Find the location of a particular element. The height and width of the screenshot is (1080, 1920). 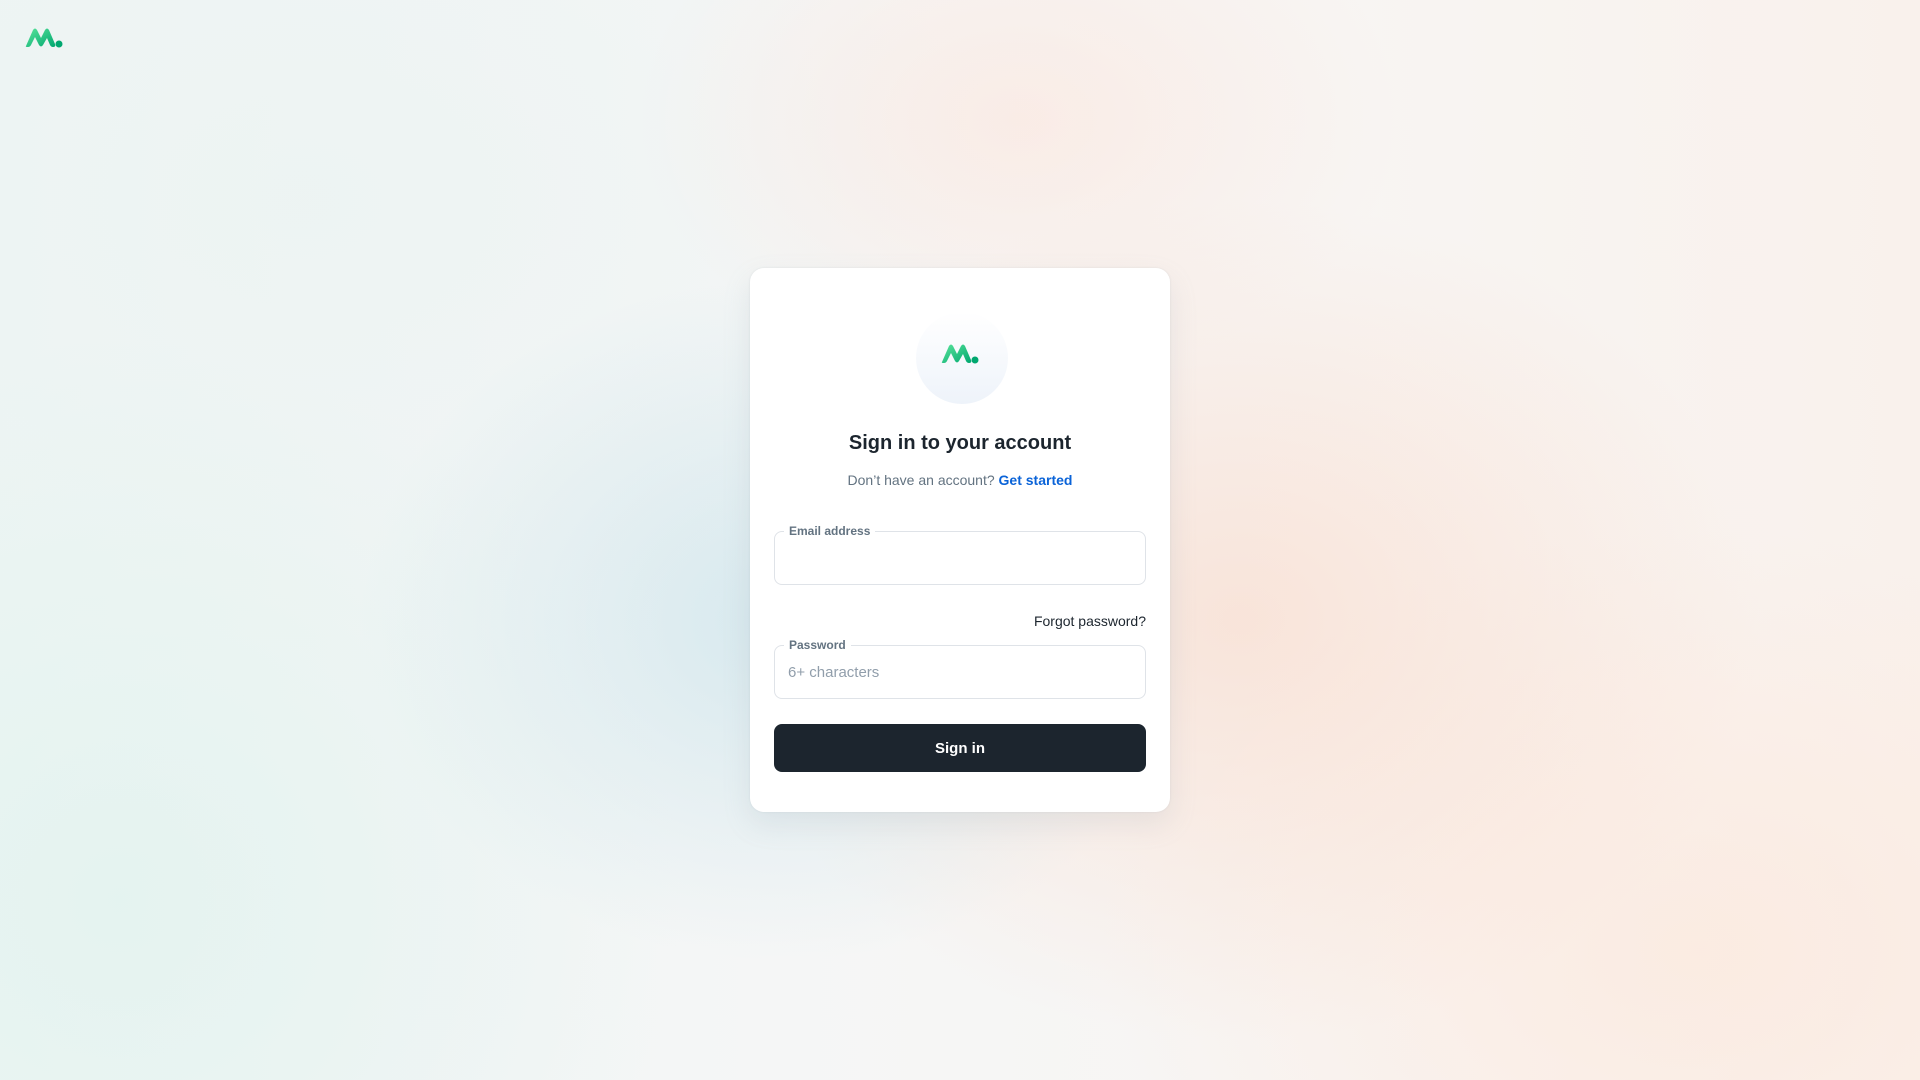

card-logo-badge is located at coordinates (962, 358).